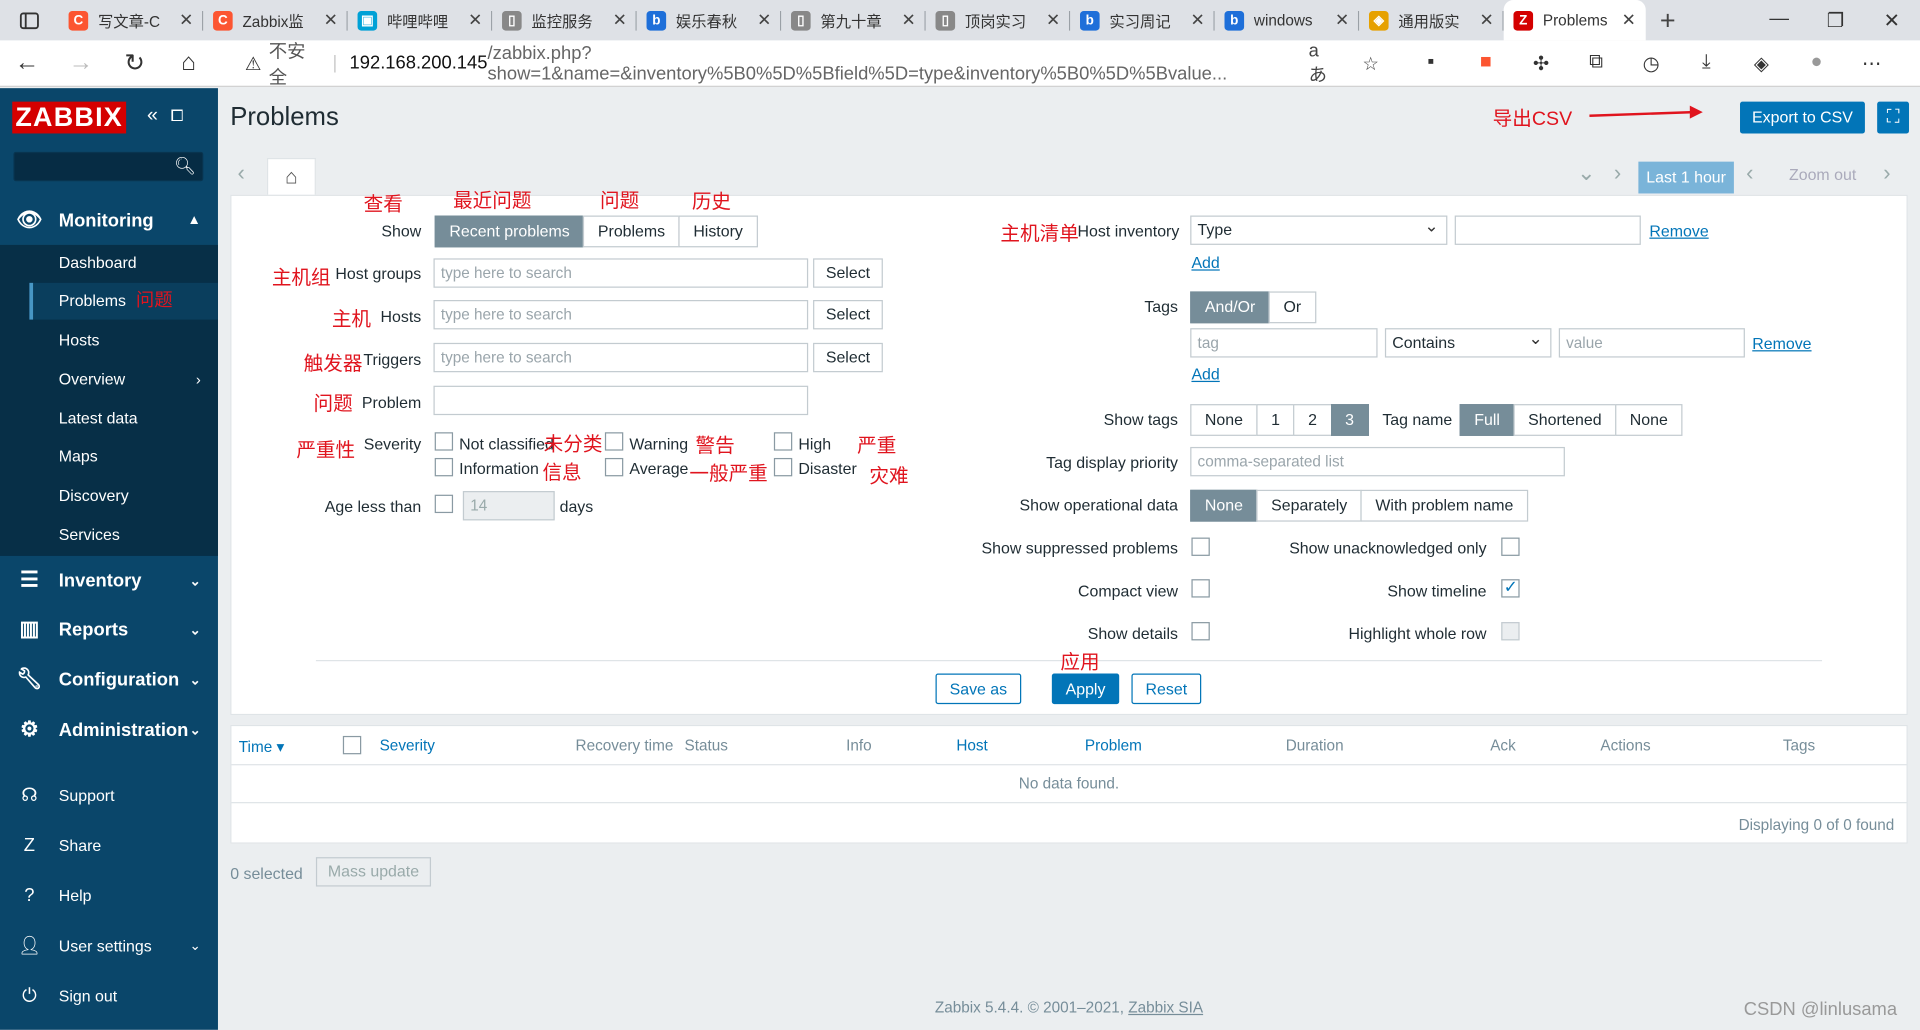  What do you see at coordinates (152, 115) in the screenshot?
I see `collapse-sidebar-icon: «` at bounding box center [152, 115].